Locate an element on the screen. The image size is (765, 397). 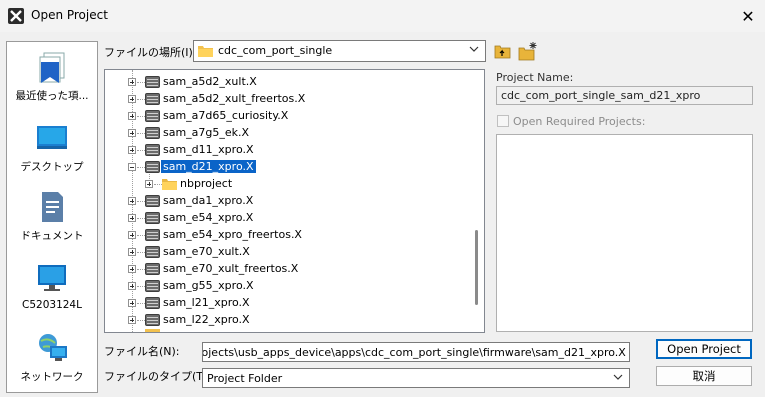
tree-item-label: sam_a5d2_xult_freertos.X is located at coordinates (234, 98).